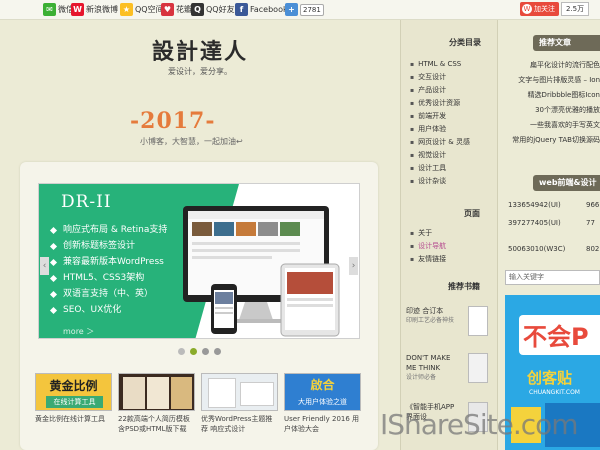 The width and height of the screenshot is (600, 450). What do you see at coordinates (534, 205) in the screenshot?
I see `qq-group-number: 133654942(UI)` at bounding box center [534, 205].